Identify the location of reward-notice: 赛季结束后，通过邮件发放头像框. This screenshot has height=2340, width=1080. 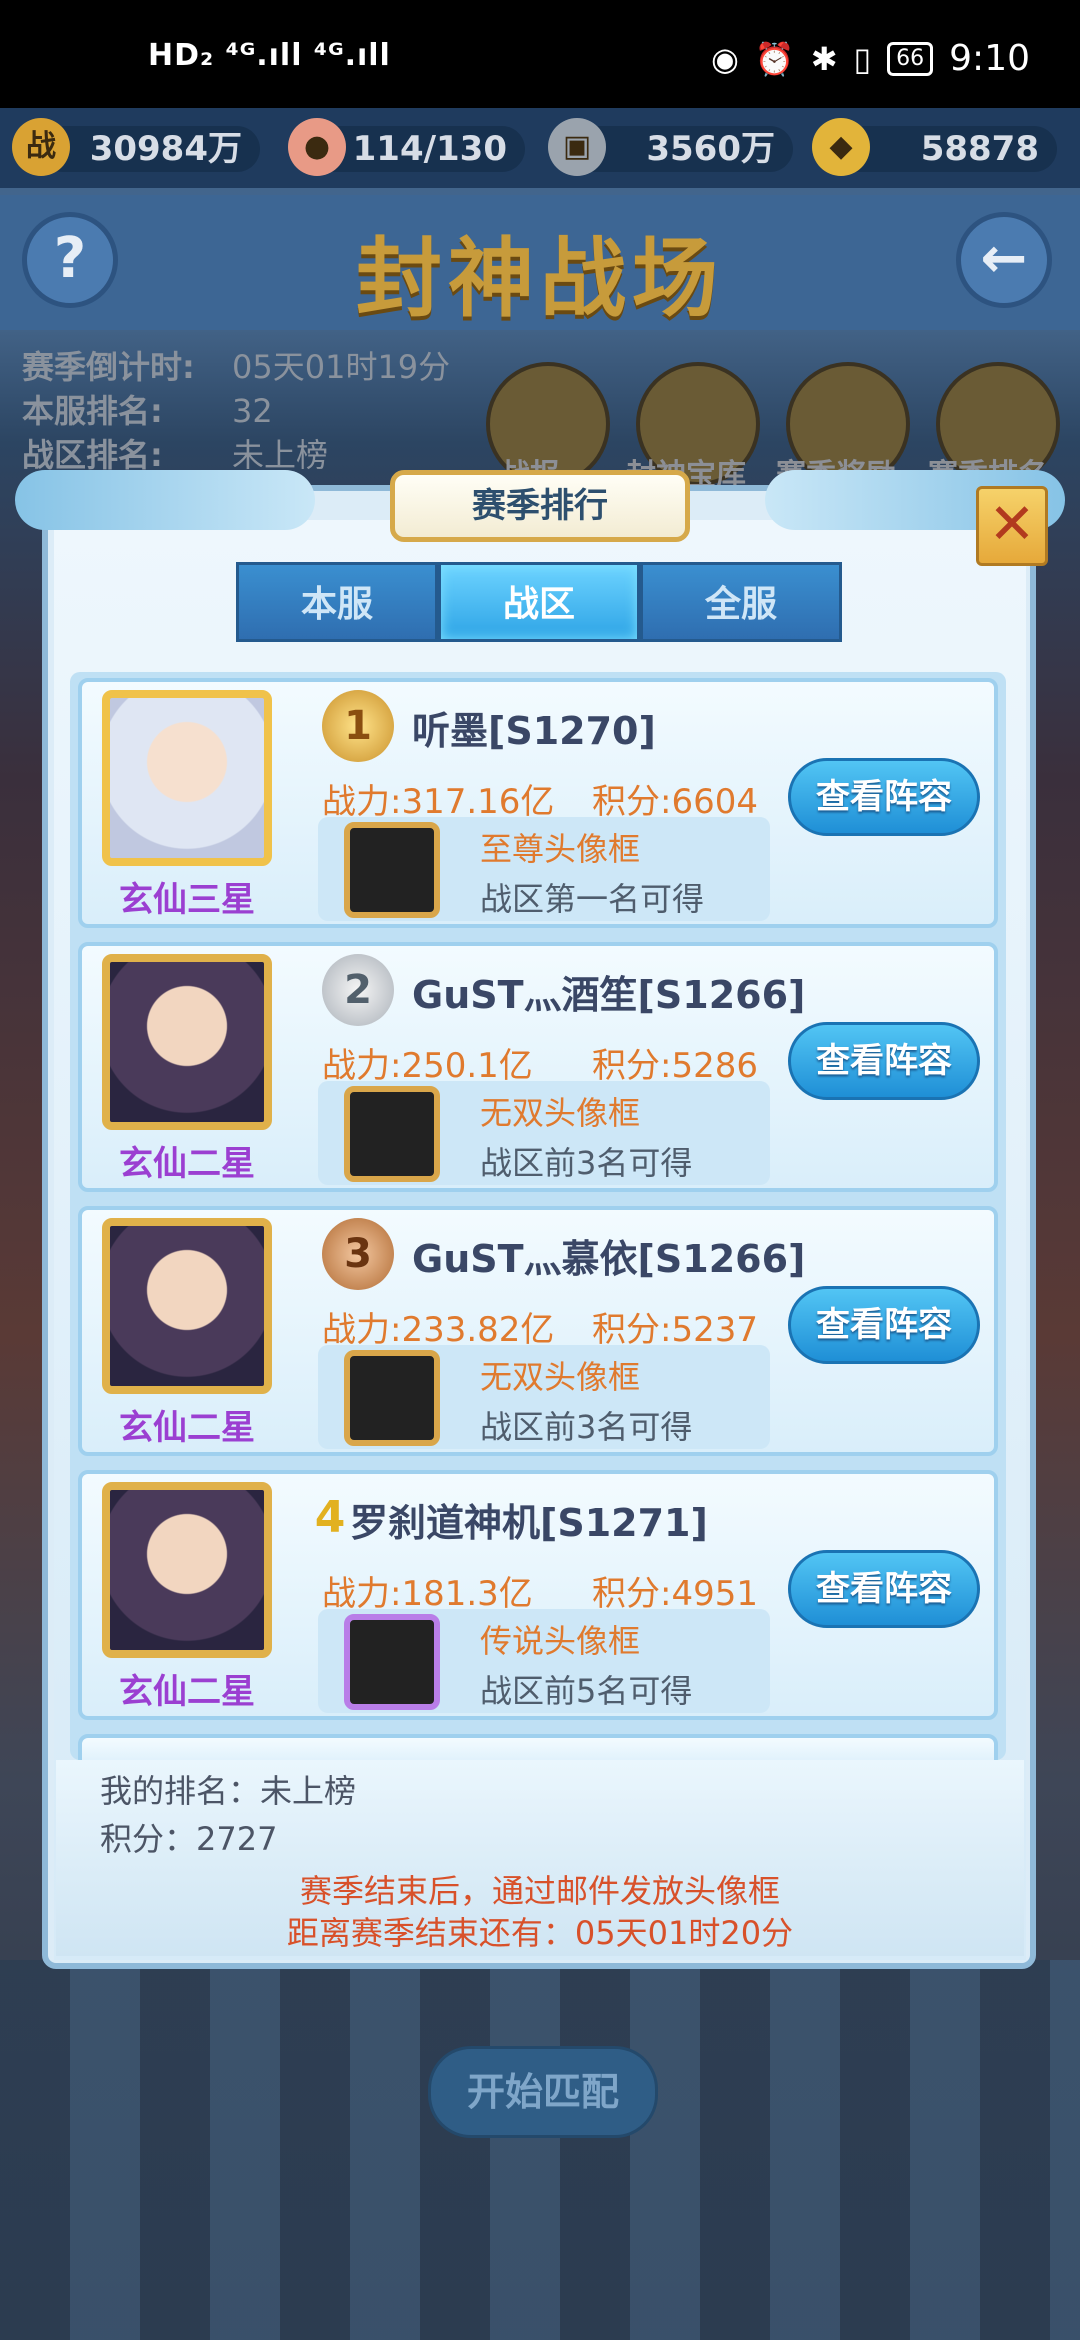
(539, 1891).